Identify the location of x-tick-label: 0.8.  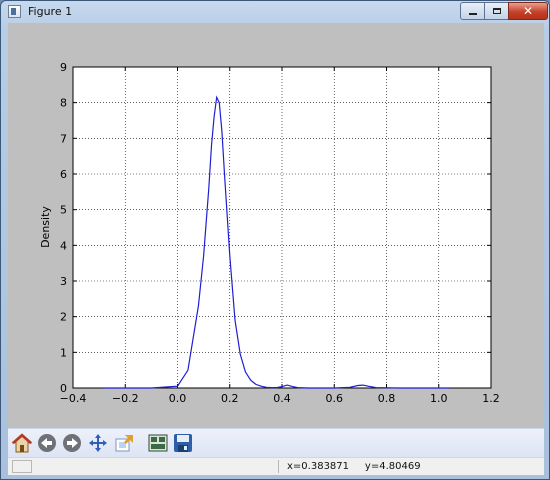
(387, 398).